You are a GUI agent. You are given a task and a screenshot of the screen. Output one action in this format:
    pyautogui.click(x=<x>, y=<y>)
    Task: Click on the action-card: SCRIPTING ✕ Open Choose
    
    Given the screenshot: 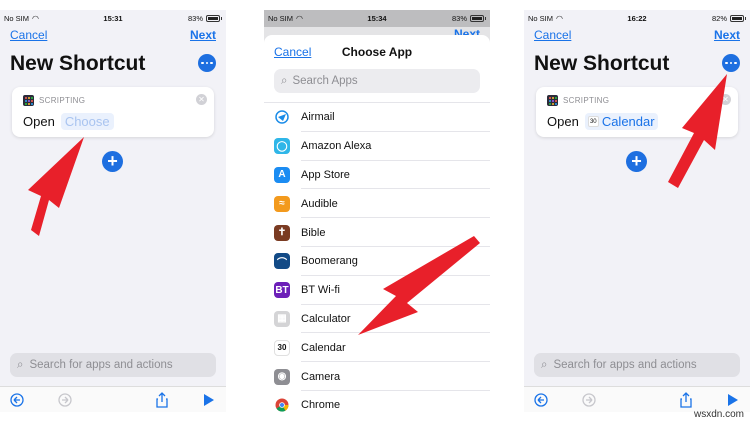 What is the action you would take?
    pyautogui.click(x=113, y=112)
    